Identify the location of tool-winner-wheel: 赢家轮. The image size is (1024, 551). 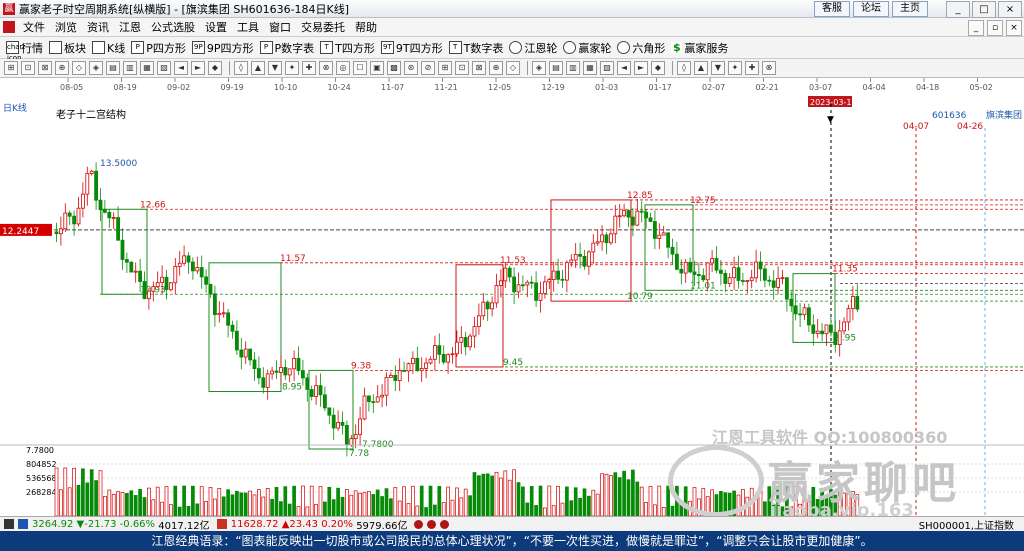
(587, 48).